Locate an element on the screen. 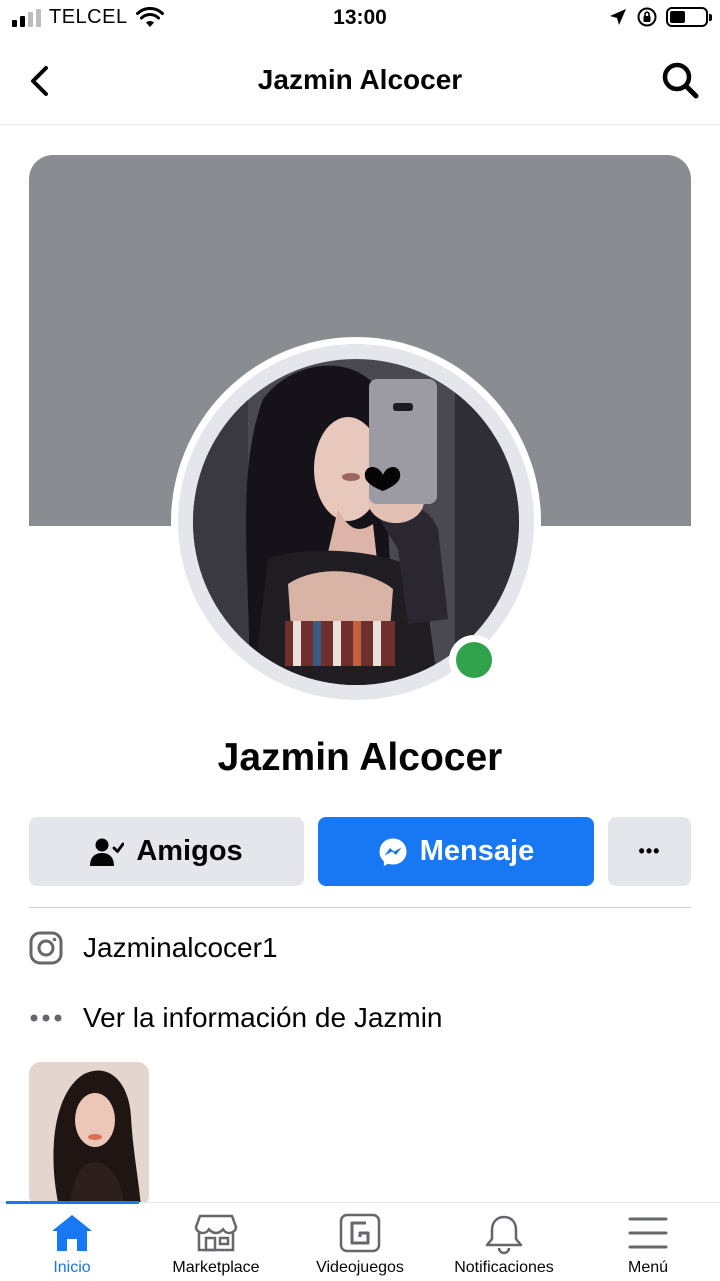 The height and width of the screenshot is (1281, 720). status-bar: TELCEL 13:00 is located at coordinates (360, 19).